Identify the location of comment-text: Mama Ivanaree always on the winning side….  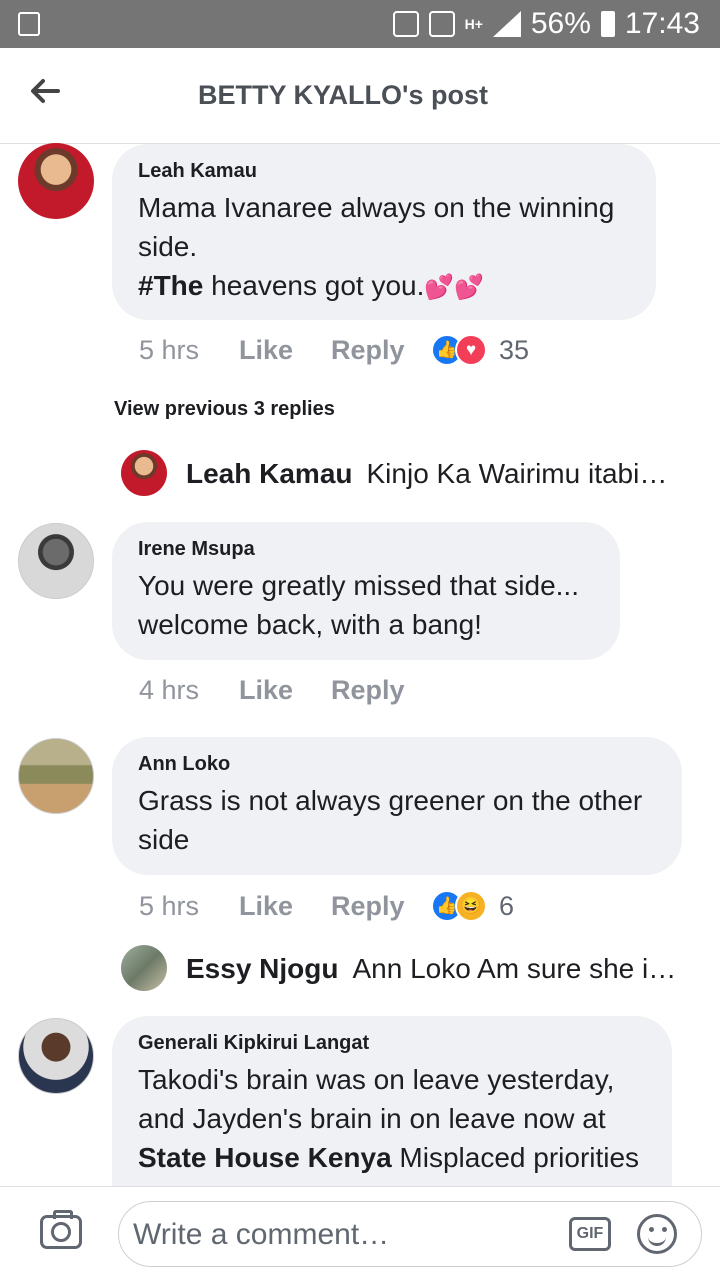
(384, 247).